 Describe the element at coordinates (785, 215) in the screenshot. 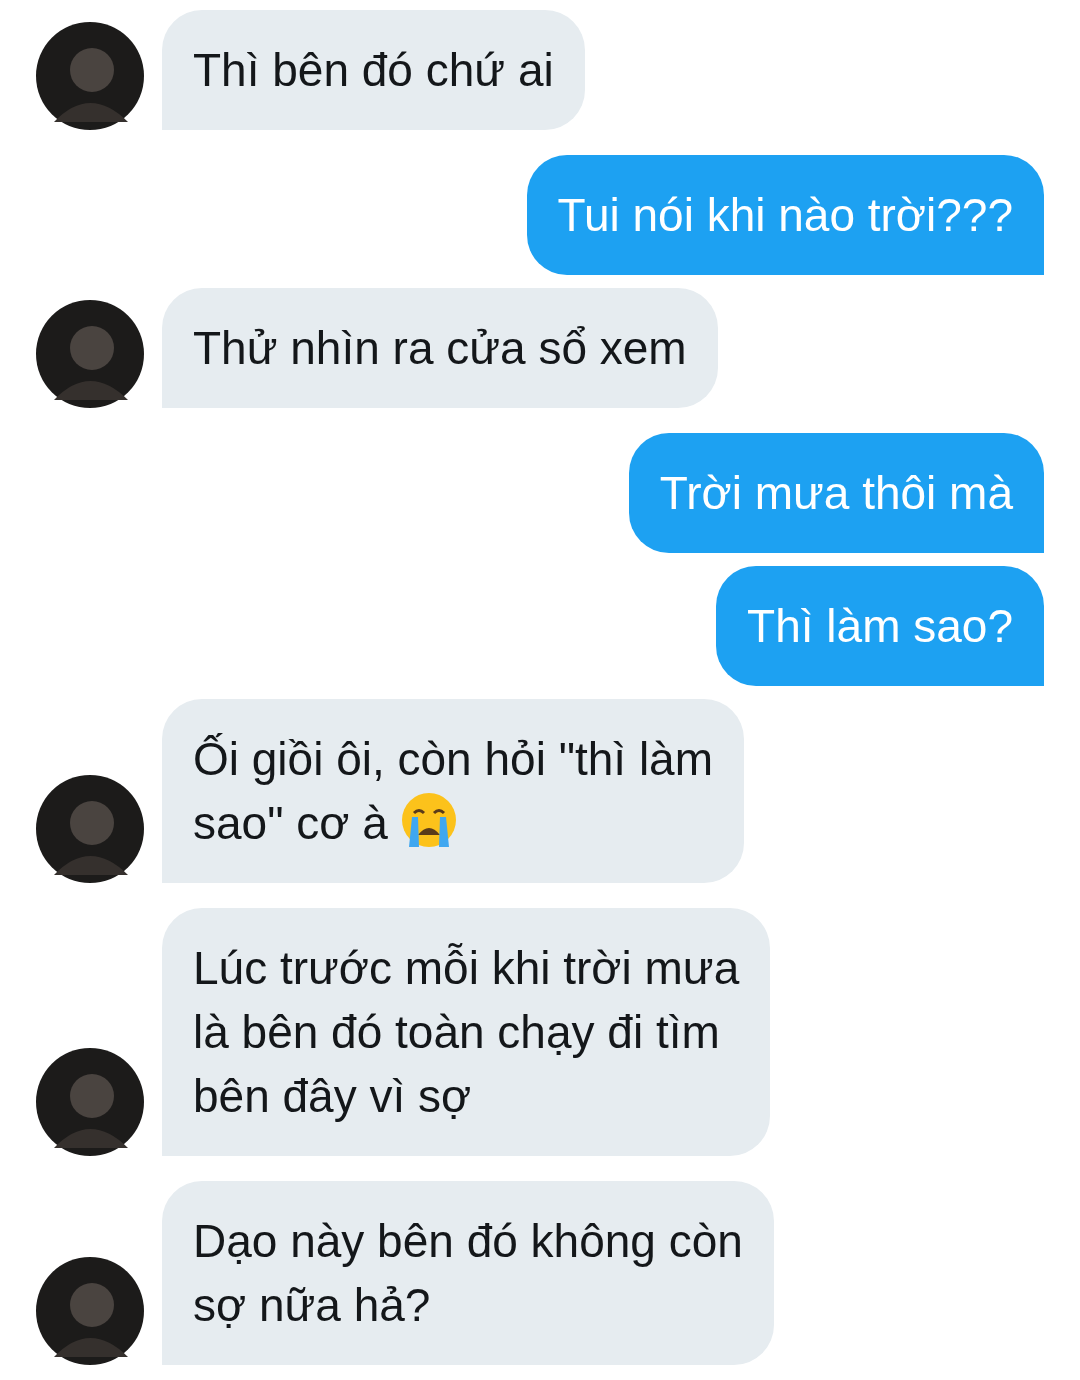

I see `message-text: Tui nói khi nào trời???` at that location.